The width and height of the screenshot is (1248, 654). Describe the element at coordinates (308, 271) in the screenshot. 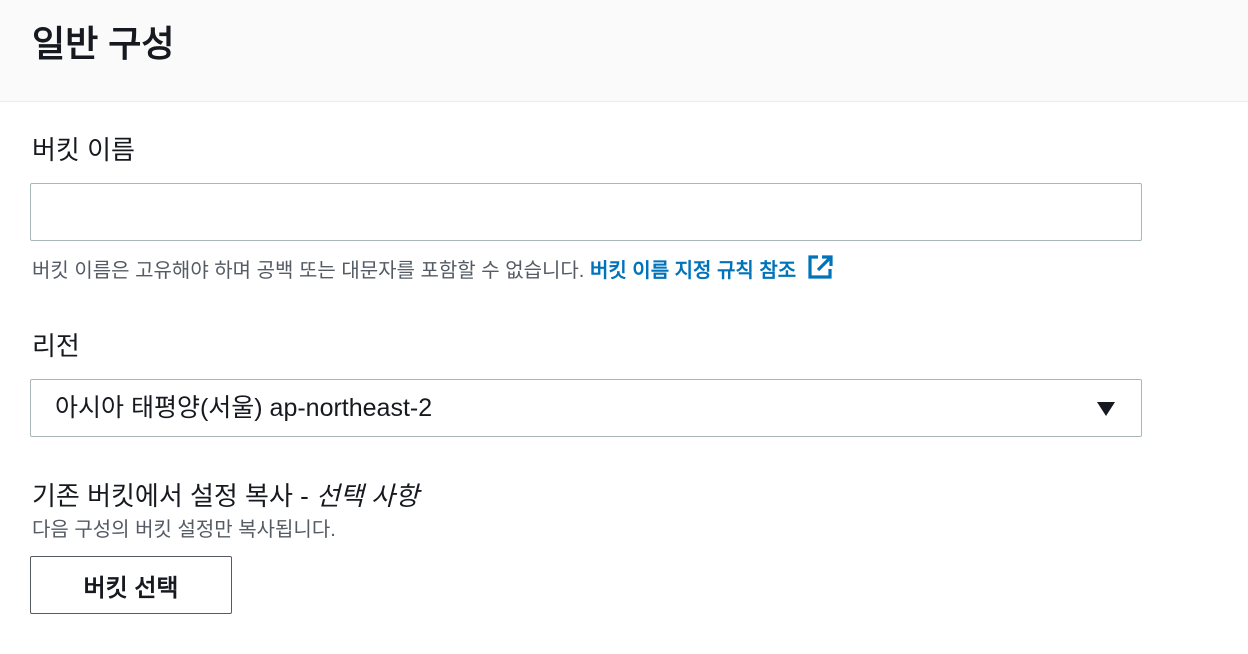

I see `bucket-name-hint-text: 버킷 이름은 고유해야 하며 공백 또는 대문자를 포함할 수 없습니다.` at that location.